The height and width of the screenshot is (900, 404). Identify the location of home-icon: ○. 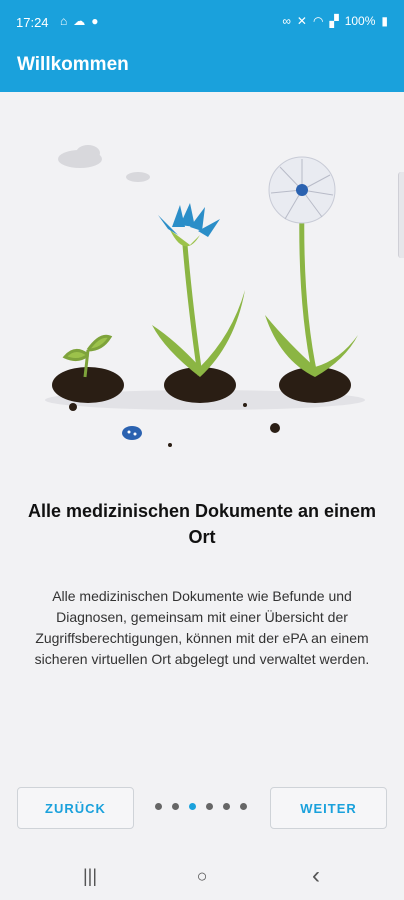
(202, 876).